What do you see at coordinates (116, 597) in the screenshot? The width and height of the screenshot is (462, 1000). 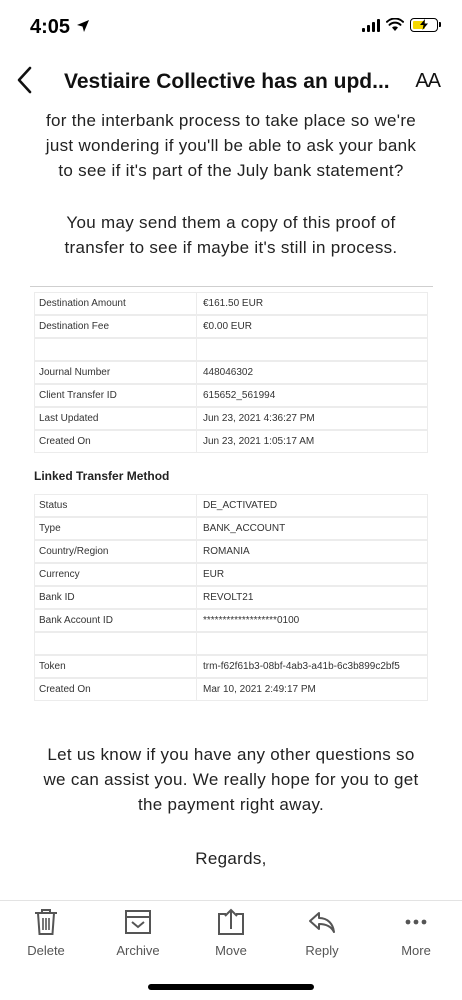 I see `row-label: Bank ID` at bounding box center [116, 597].